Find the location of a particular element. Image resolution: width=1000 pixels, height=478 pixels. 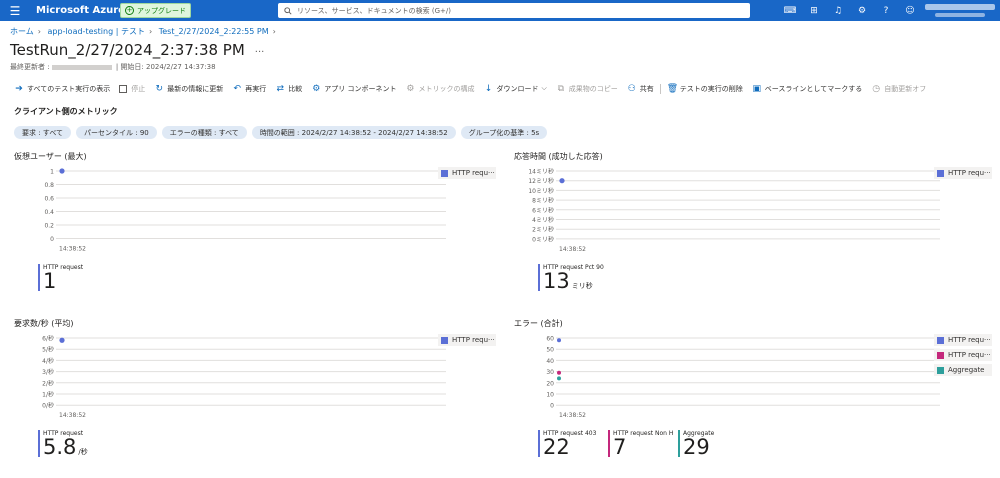

toolbar-label: テストの実行の削除 is located at coordinates (711, 88).